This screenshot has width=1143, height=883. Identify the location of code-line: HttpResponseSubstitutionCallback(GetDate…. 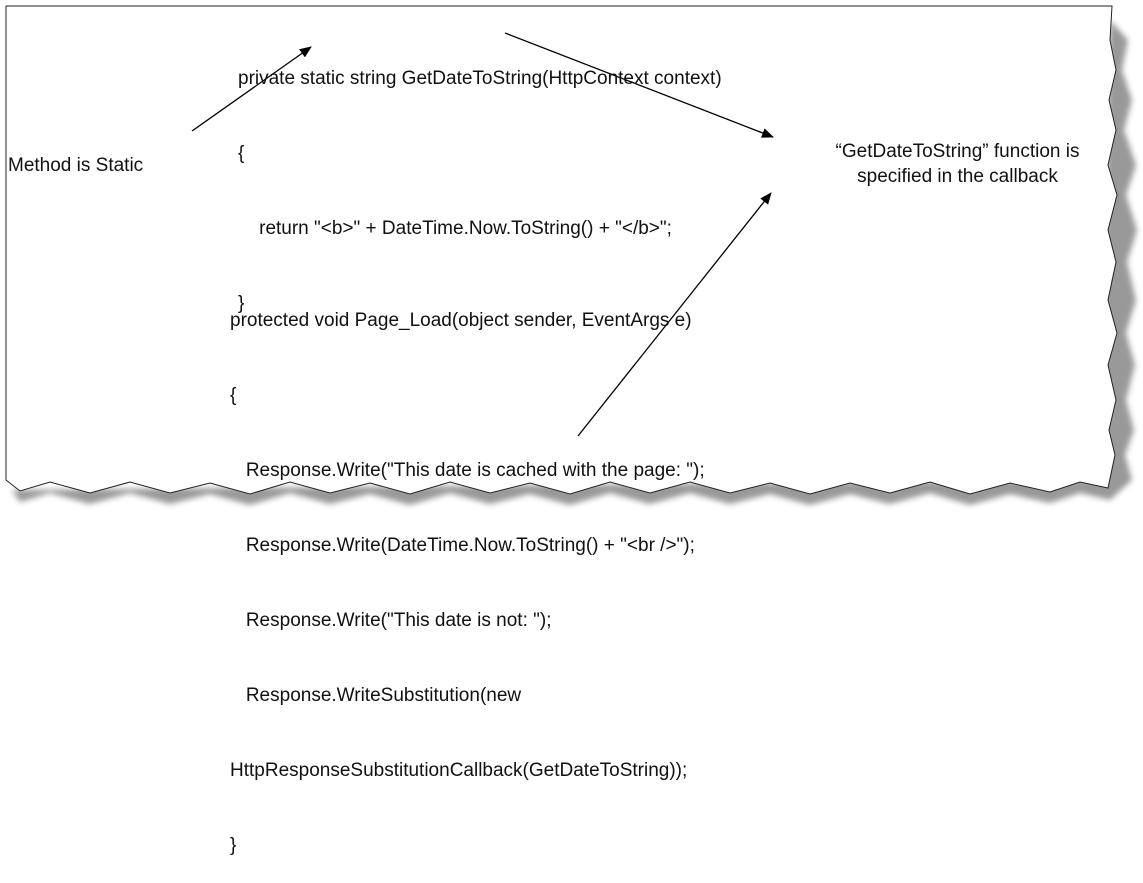
(459, 770).